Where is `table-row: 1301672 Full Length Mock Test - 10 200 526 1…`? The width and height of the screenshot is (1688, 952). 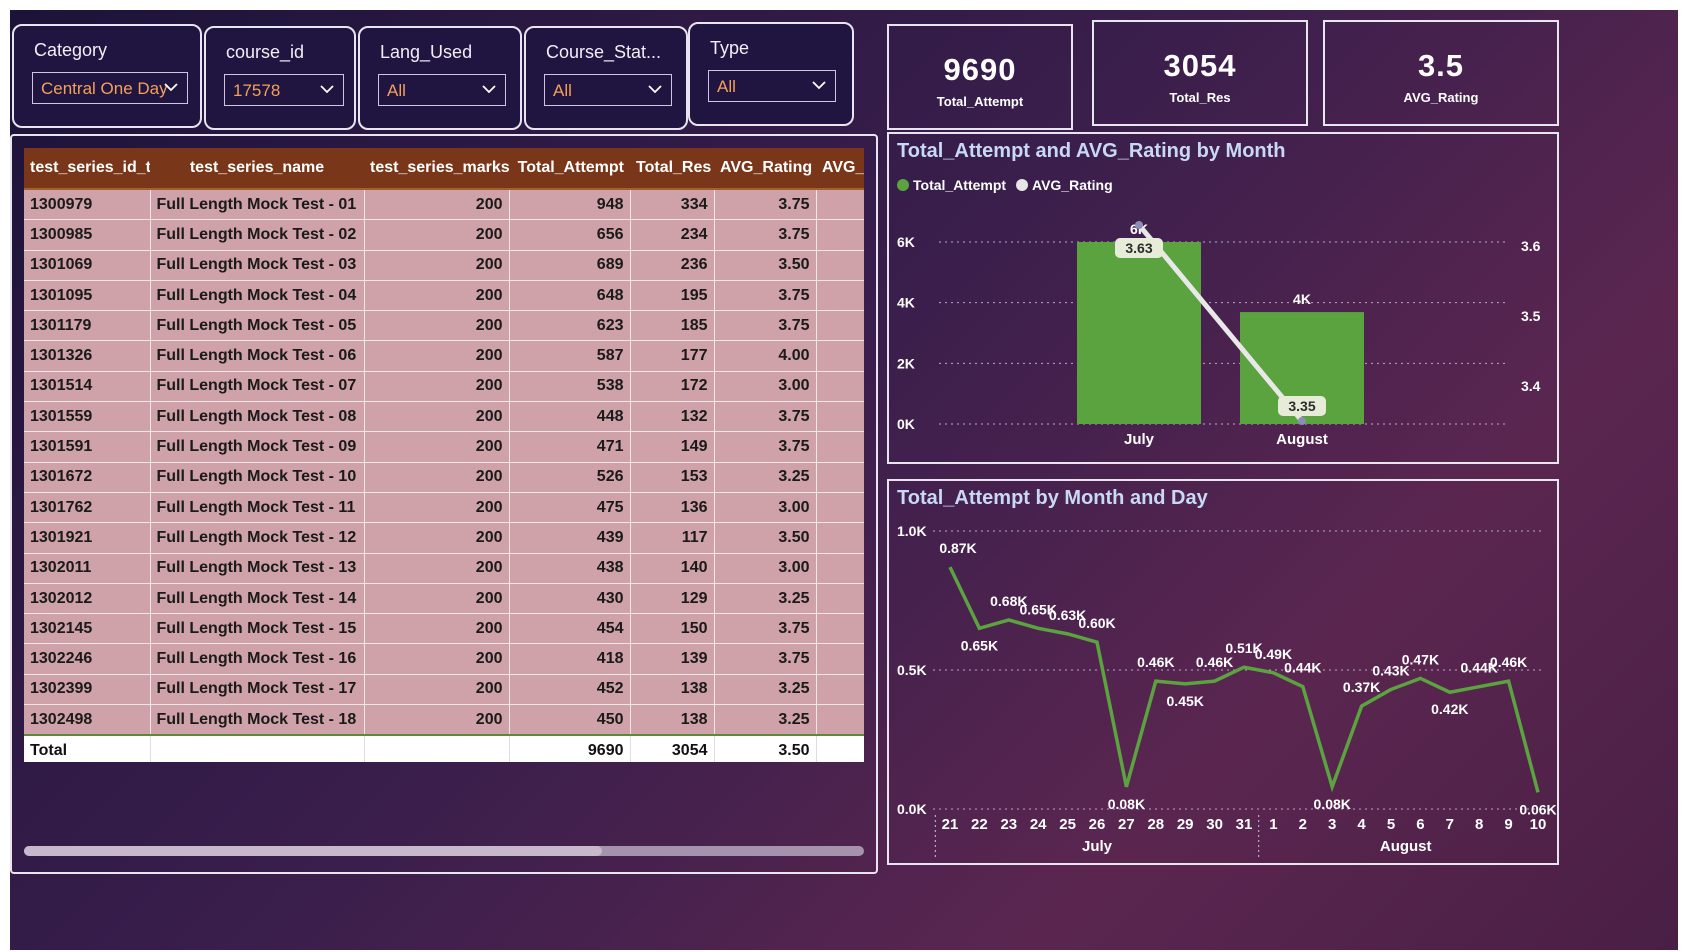
table-row: 1301672 Full Length Mock Test - 10 200 526 1… is located at coordinates (444, 477).